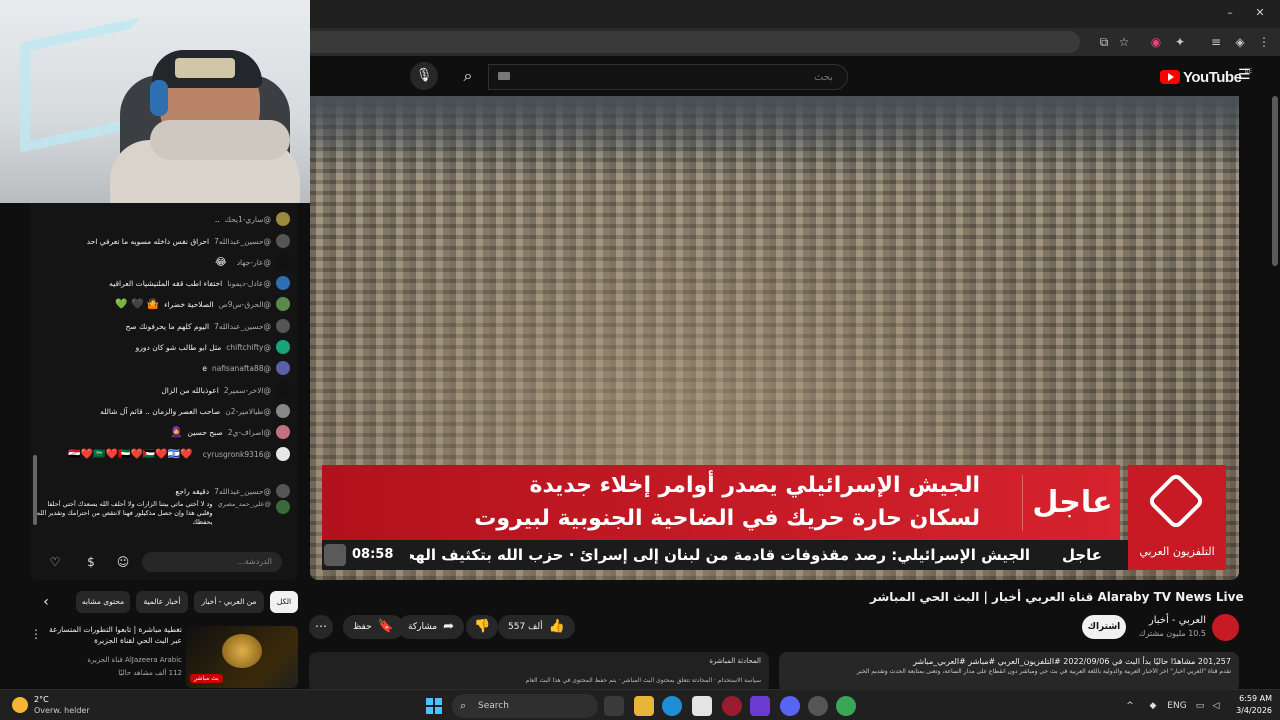  I want to click on super-chat-icon: $, so click(91, 562).